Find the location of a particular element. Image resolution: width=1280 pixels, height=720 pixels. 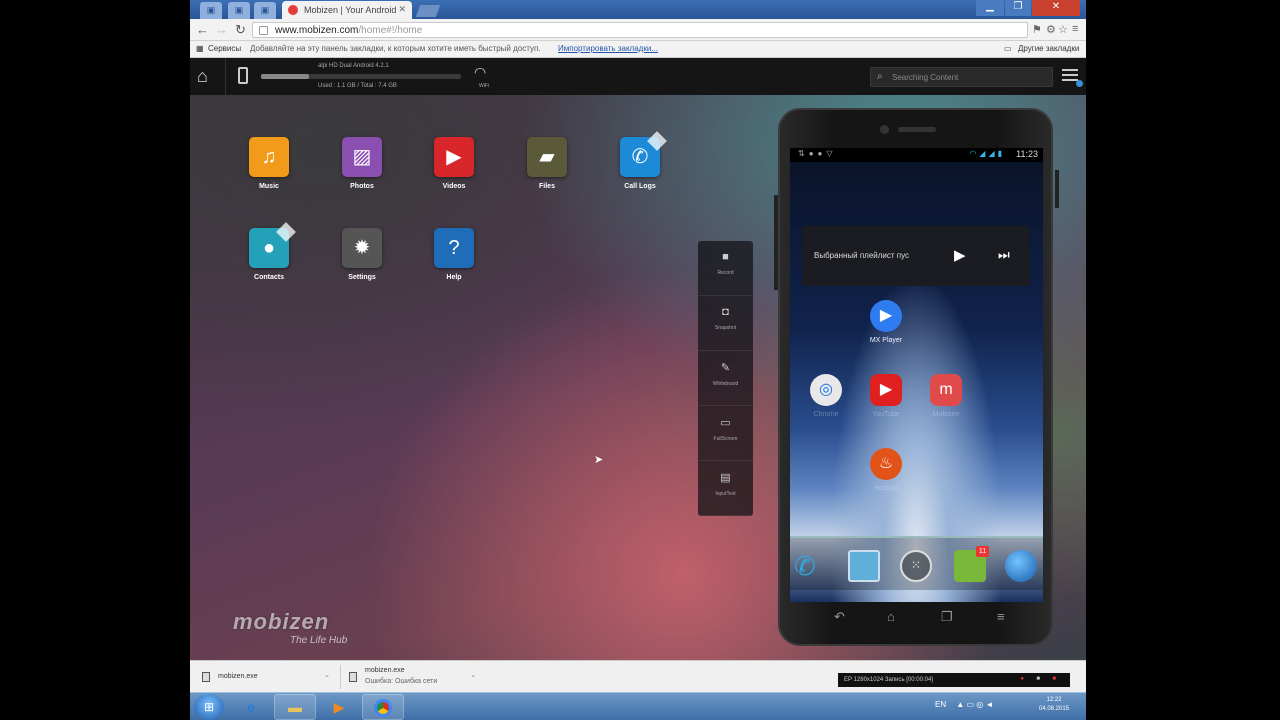

reload-icon: ↻ is located at coordinates (240, 30).